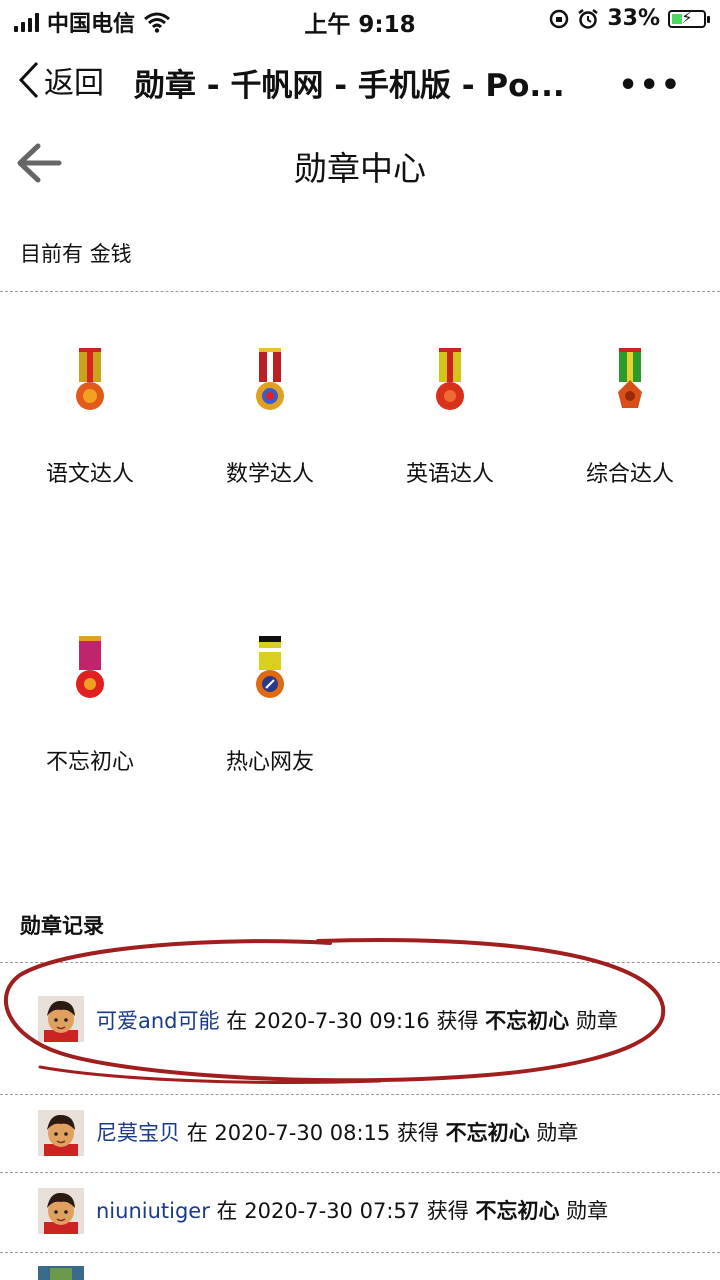  I want to click on medal-item: 数学达人, so click(270, 417).